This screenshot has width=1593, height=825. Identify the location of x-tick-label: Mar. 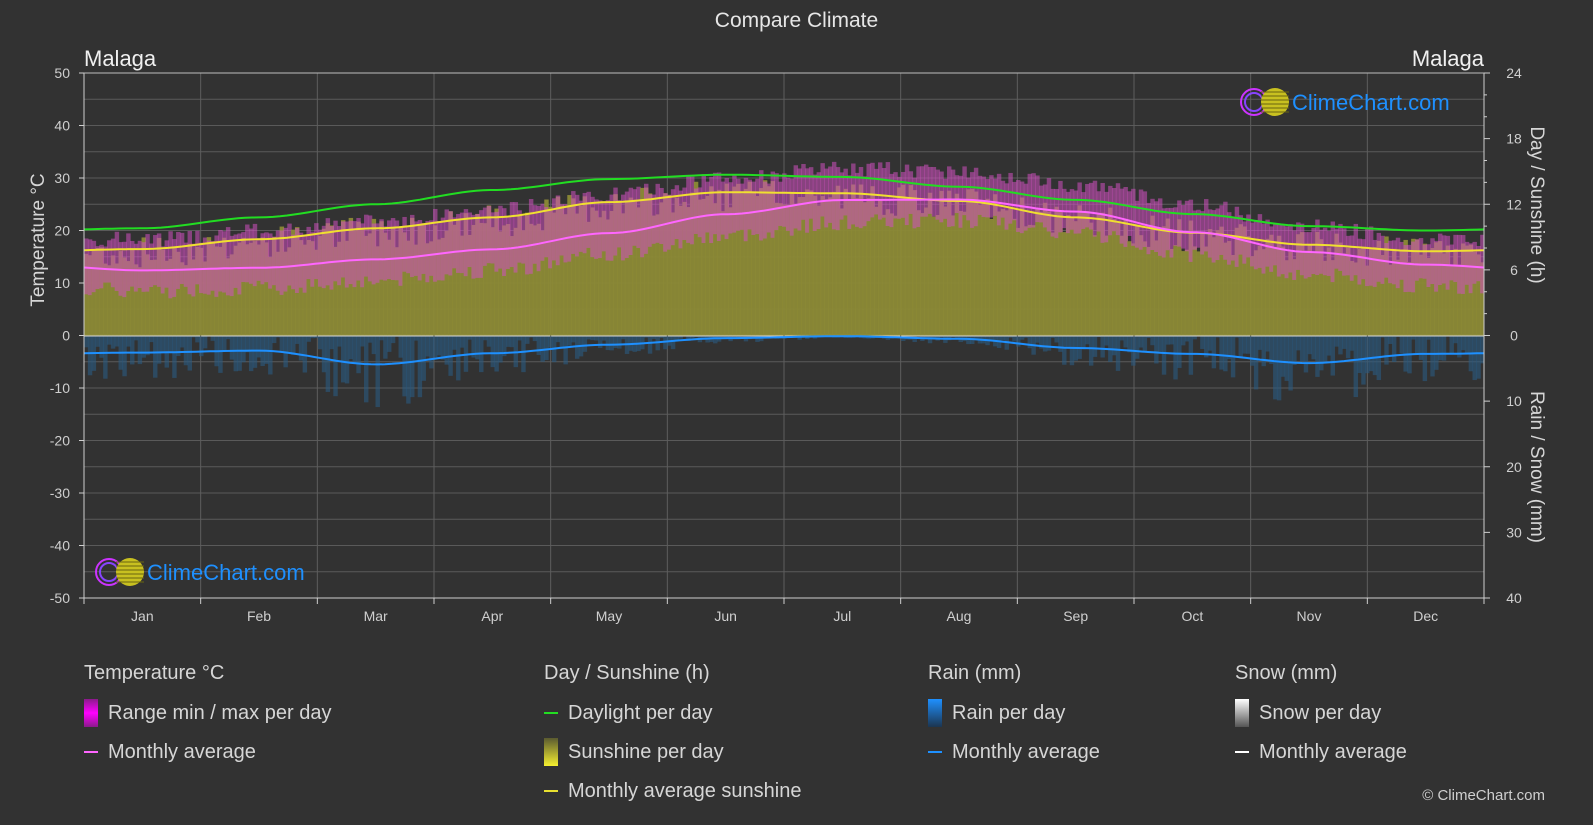
(376, 616).